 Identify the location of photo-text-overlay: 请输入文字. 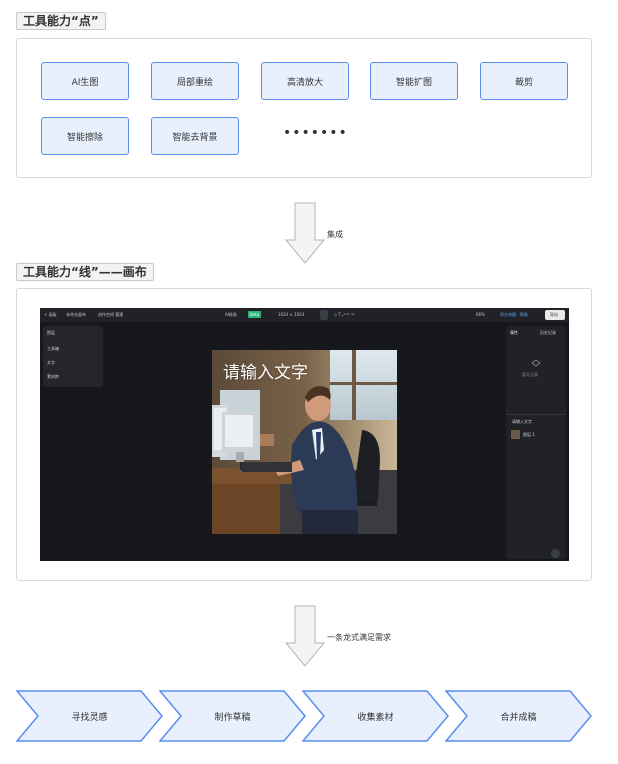
(265, 370).